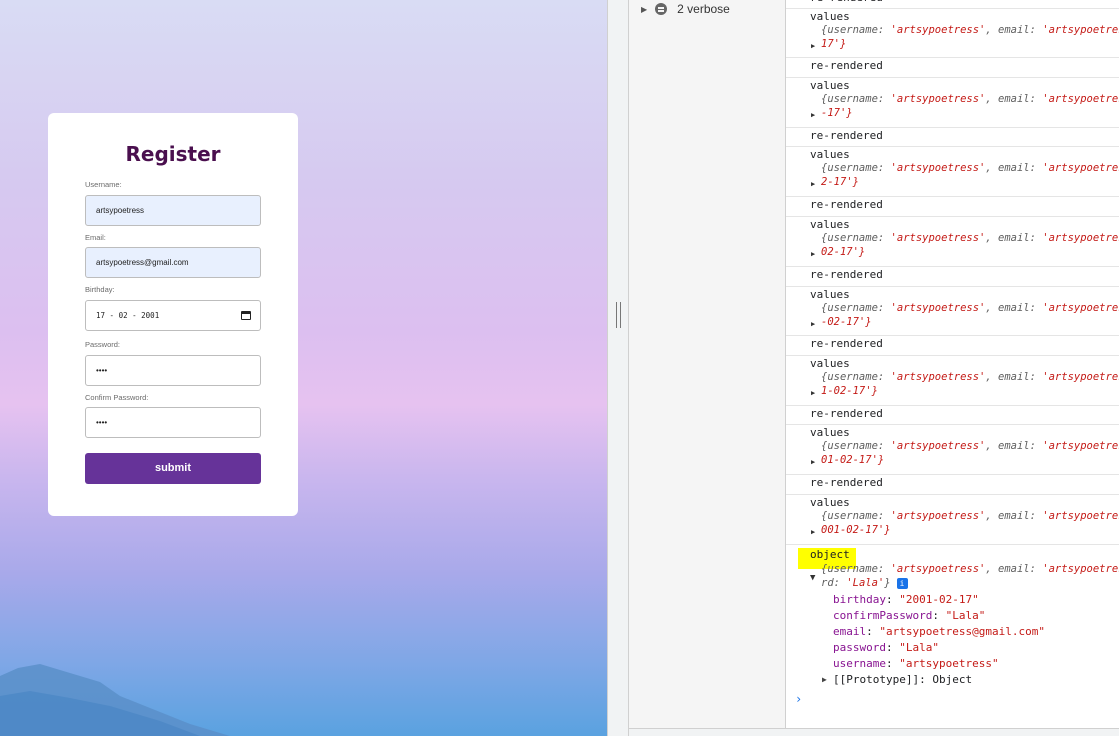  What do you see at coordinates (830, 554) in the screenshot?
I see `object-label: object` at bounding box center [830, 554].